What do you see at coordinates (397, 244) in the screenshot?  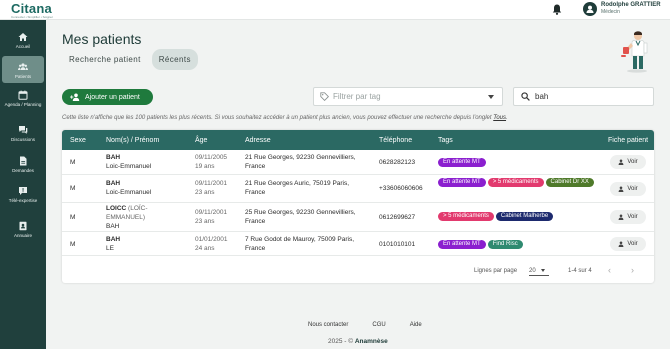 I see `cell-telephone: 0101010101` at bounding box center [397, 244].